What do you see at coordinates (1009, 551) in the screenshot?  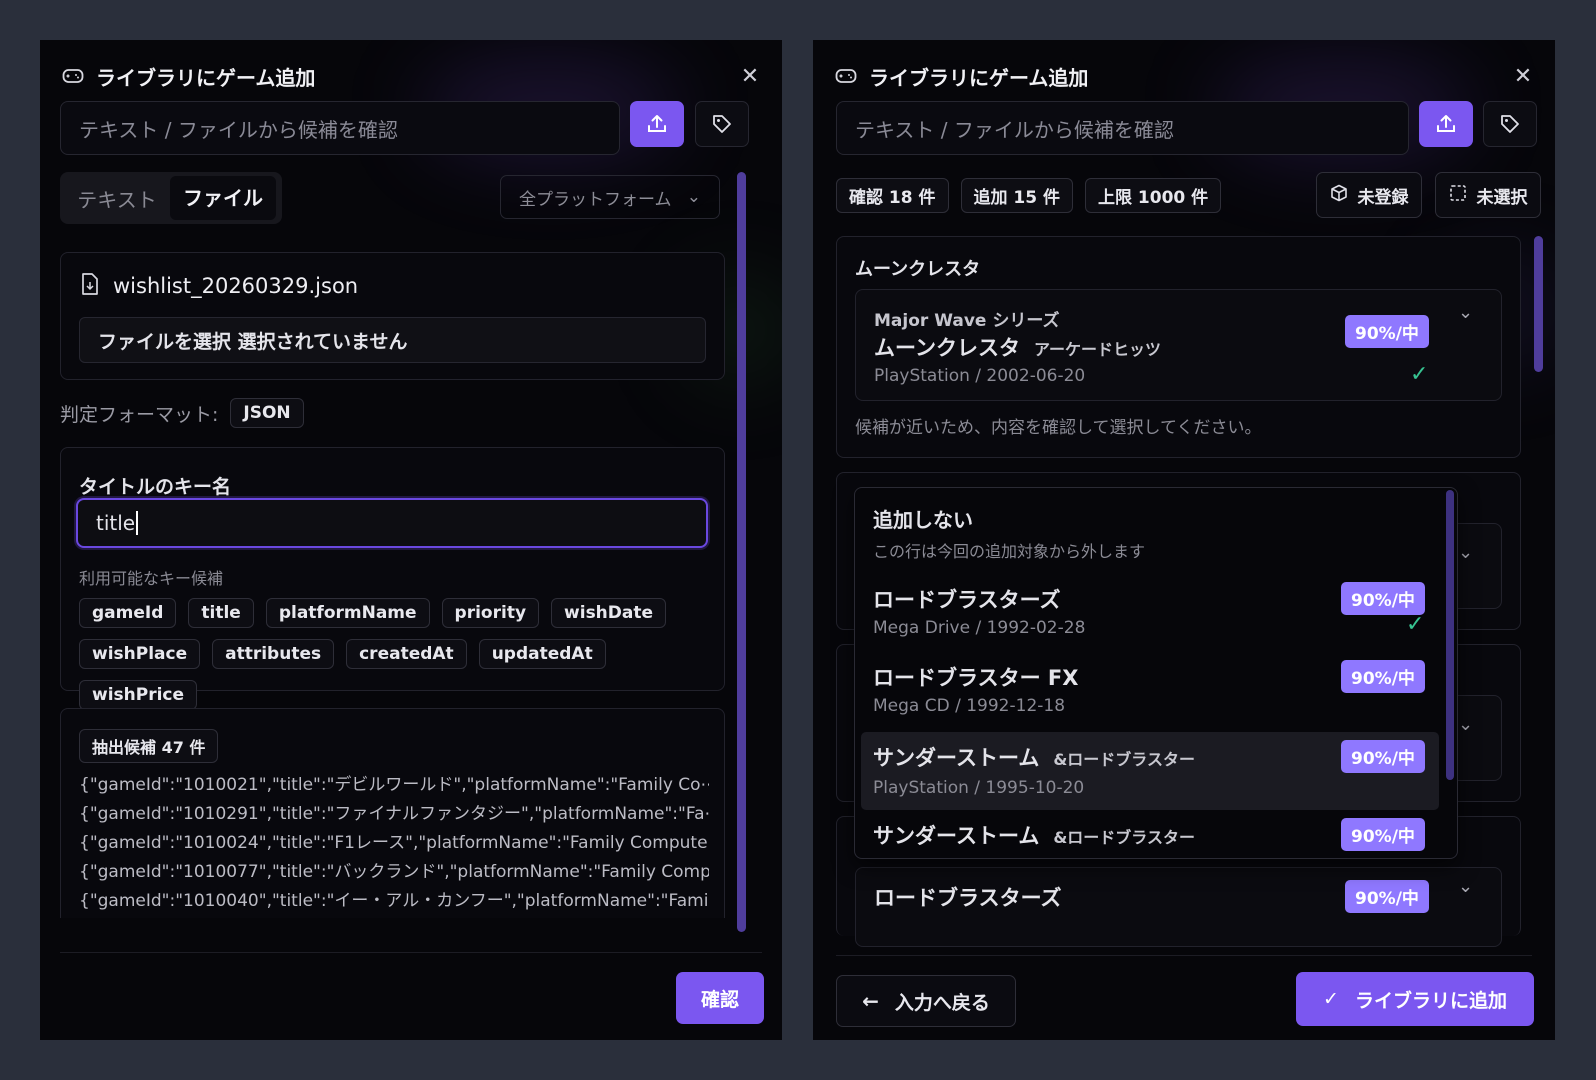 I see `option-none-desc: この行は今回の追加対象から外します` at bounding box center [1009, 551].